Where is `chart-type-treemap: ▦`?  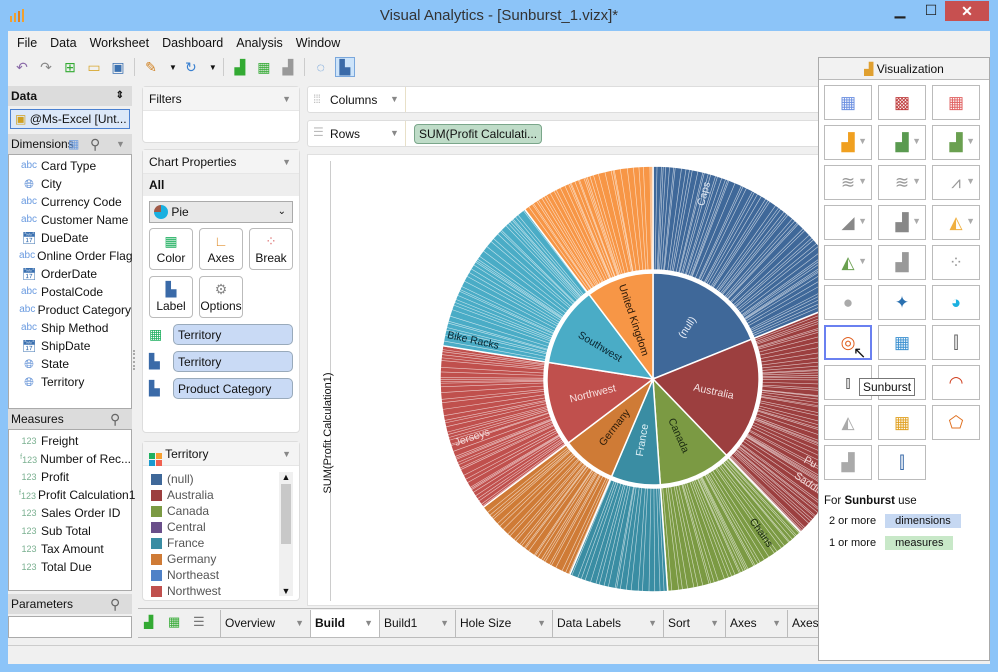
chart-type-treemap: ▦ is located at coordinates (902, 342).